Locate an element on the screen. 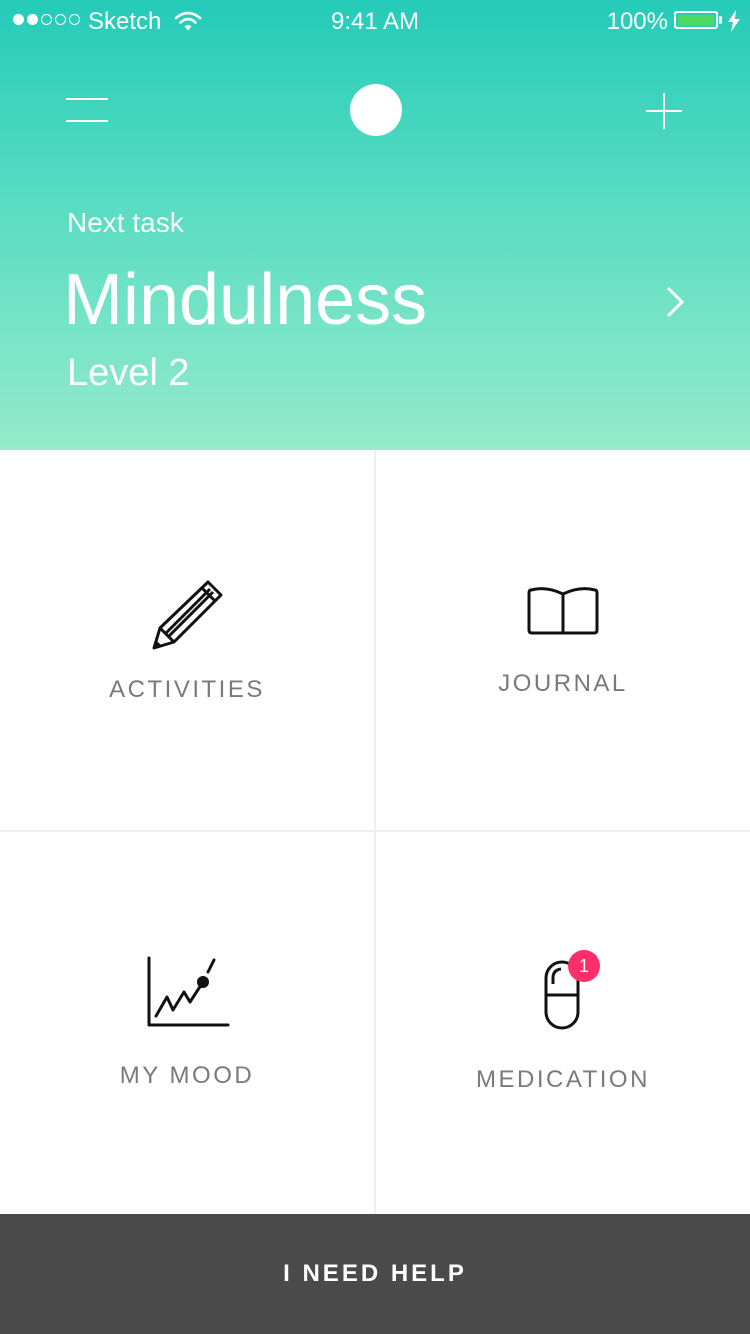 The image size is (750, 1334). tile-label-my-mood: MY MOOD is located at coordinates (187, 1075).